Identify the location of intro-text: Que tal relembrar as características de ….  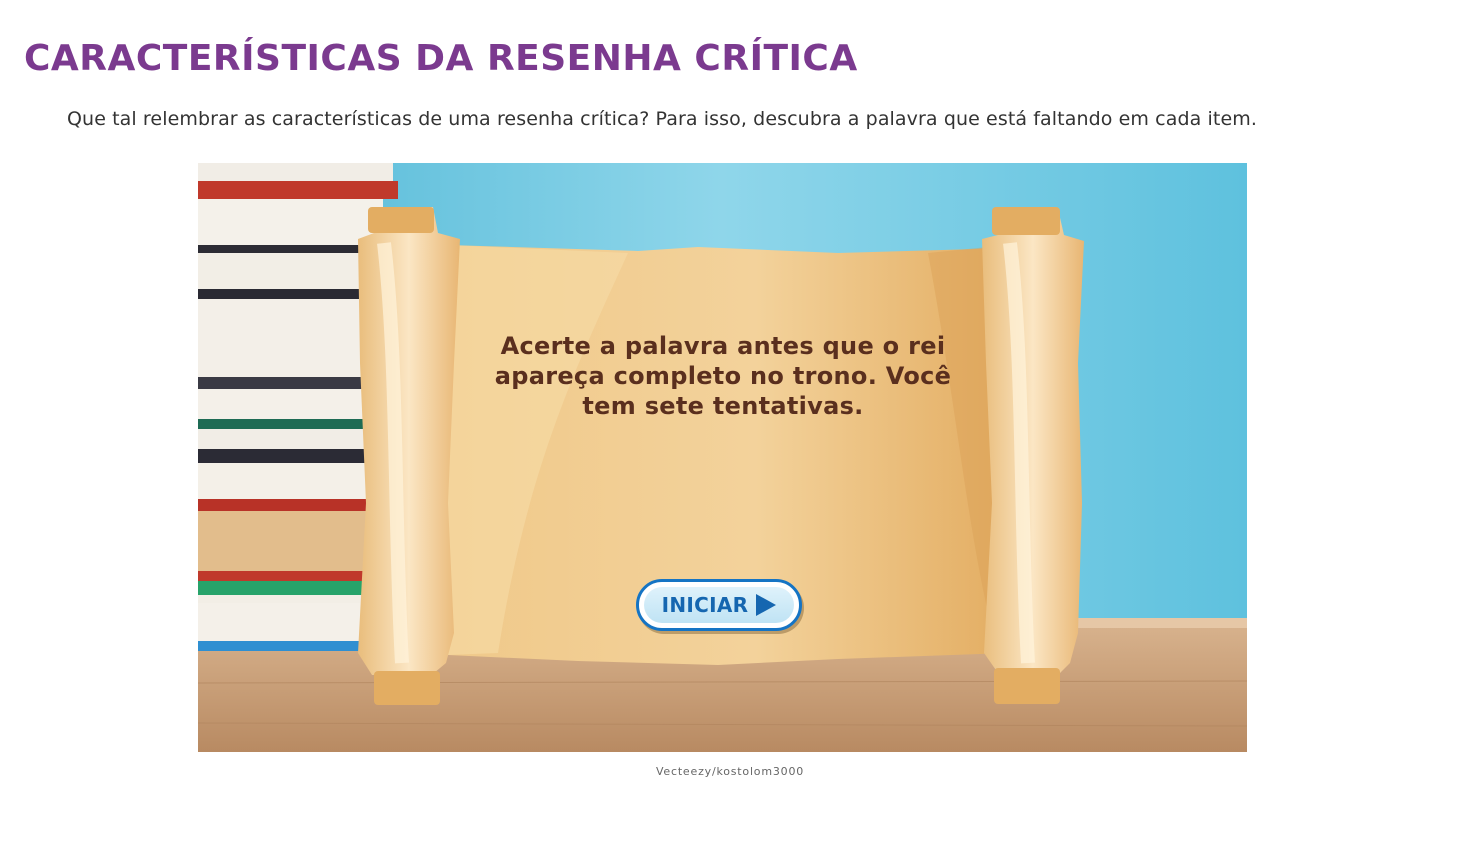
(662, 119).